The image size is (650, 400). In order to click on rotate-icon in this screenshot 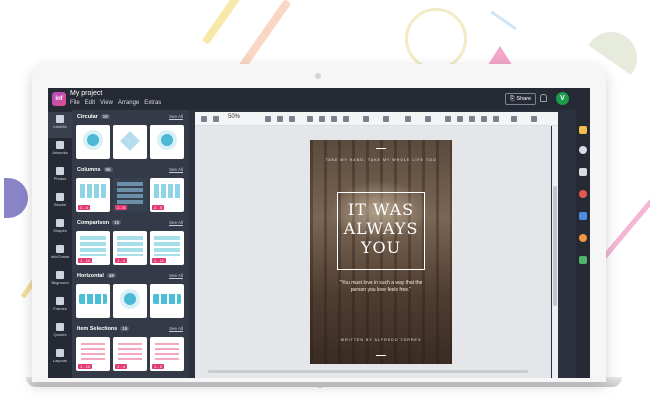, I will do `click(484, 119)`.